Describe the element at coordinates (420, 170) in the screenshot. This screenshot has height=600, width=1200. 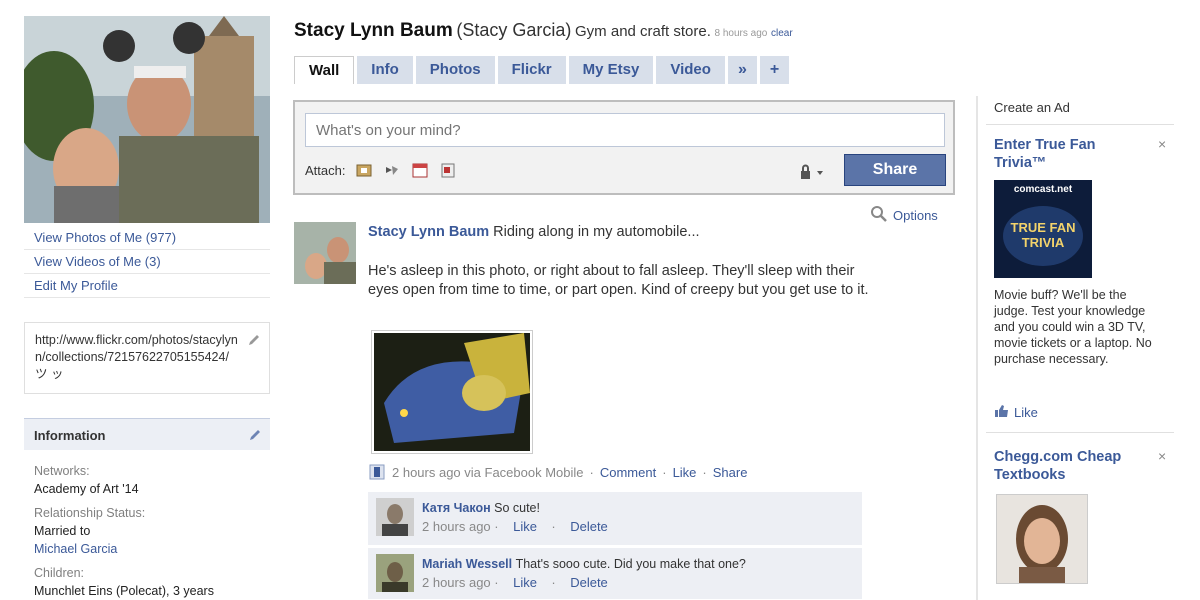
I see `event-attach-icon` at that location.